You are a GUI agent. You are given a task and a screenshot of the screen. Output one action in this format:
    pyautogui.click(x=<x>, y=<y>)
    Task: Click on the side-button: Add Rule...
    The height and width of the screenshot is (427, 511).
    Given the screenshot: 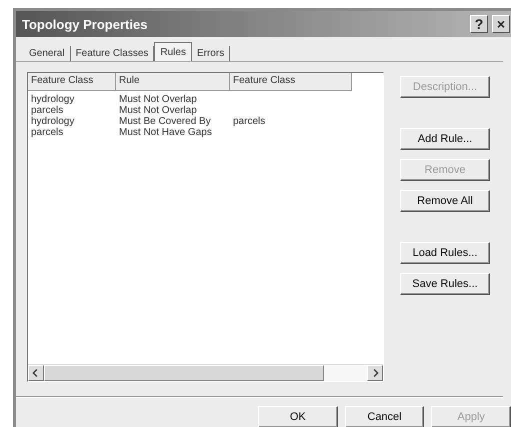 What is the action you would take?
    pyautogui.click(x=445, y=139)
    